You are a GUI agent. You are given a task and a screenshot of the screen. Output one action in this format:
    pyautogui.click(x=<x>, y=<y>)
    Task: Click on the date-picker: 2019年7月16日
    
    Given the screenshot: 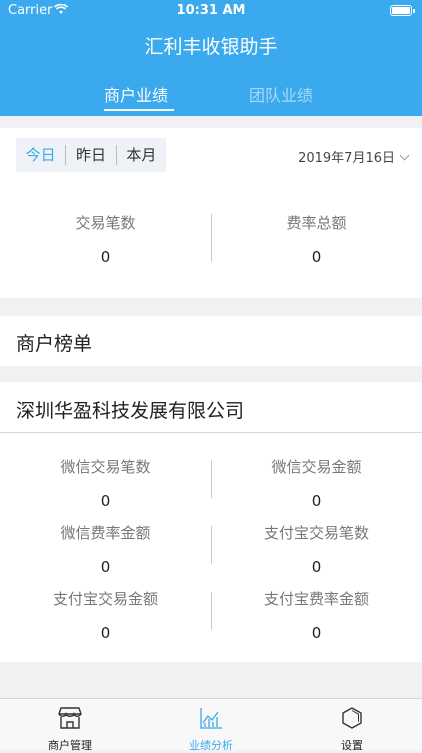 What is the action you would take?
    pyautogui.click(x=354, y=156)
    